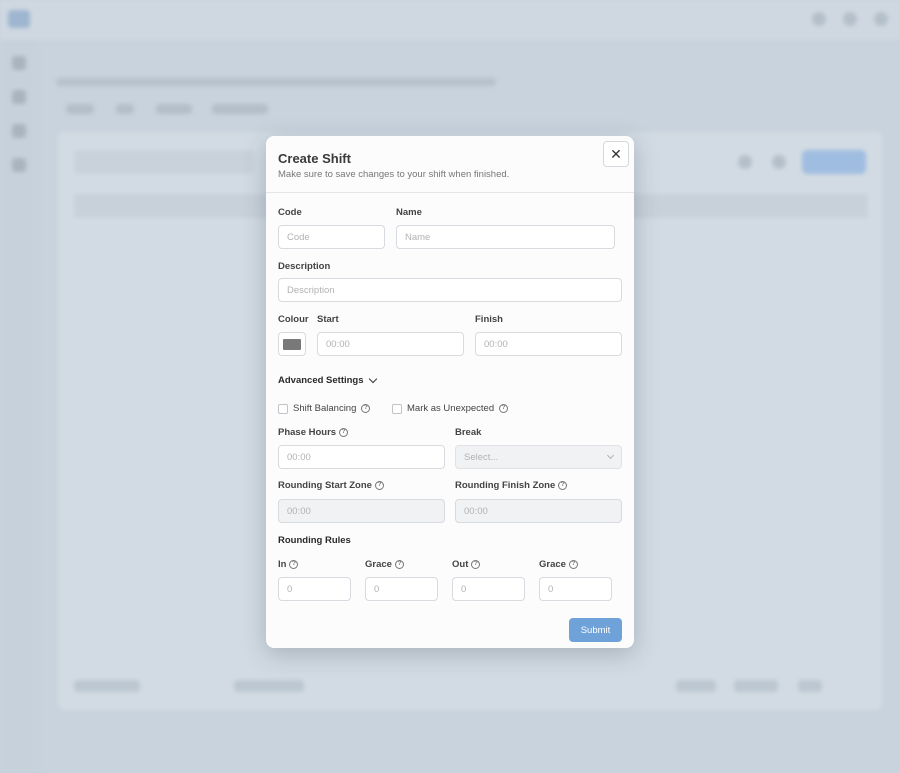 The image size is (900, 773). Describe the element at coordinates (460, 564) in the screenshot. I see `out-label-text: Out` at that location.